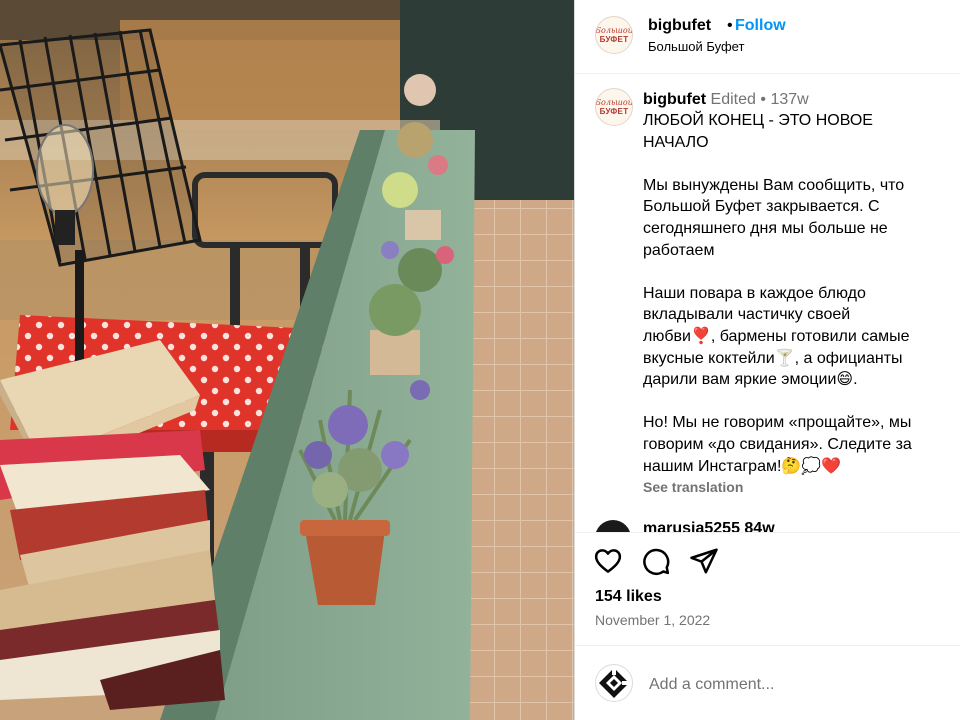 This screenshot has width=960, height=720. Describe the element at coordinates (767, 532) in the screenshot. I see `actions-divider` at that location.